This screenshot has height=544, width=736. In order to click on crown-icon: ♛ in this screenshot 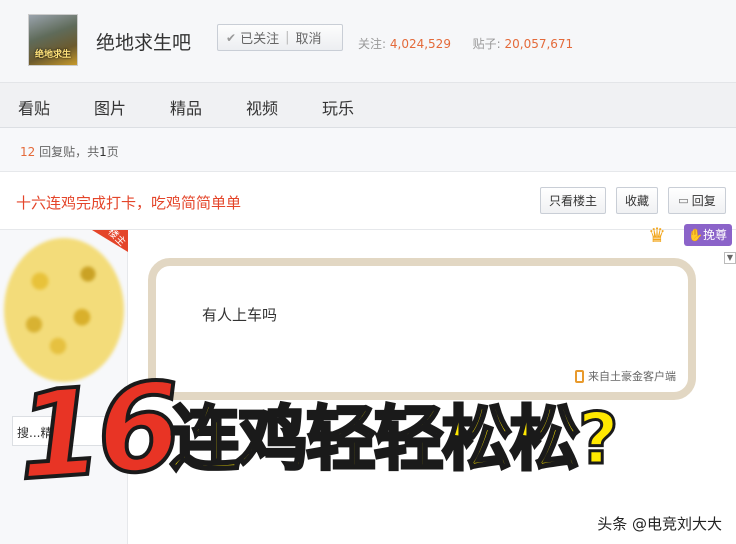, I will do `click(657, 235)`.